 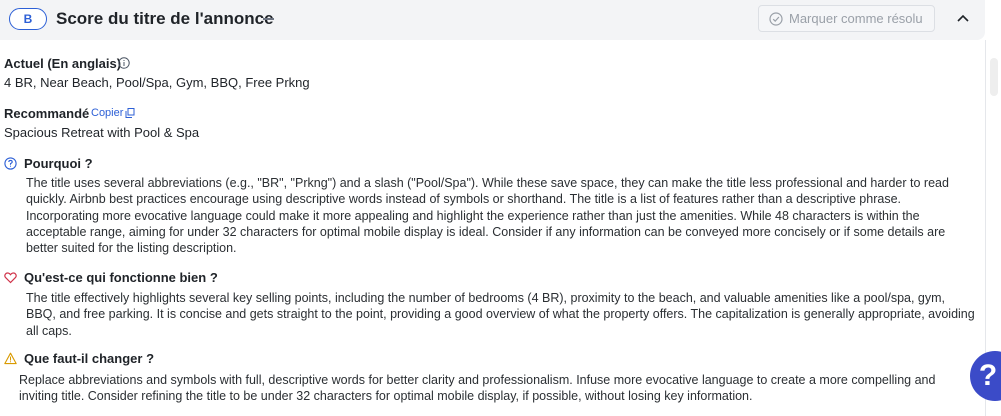 I want to click on help-circle-icon, so click(x=10, y=163).